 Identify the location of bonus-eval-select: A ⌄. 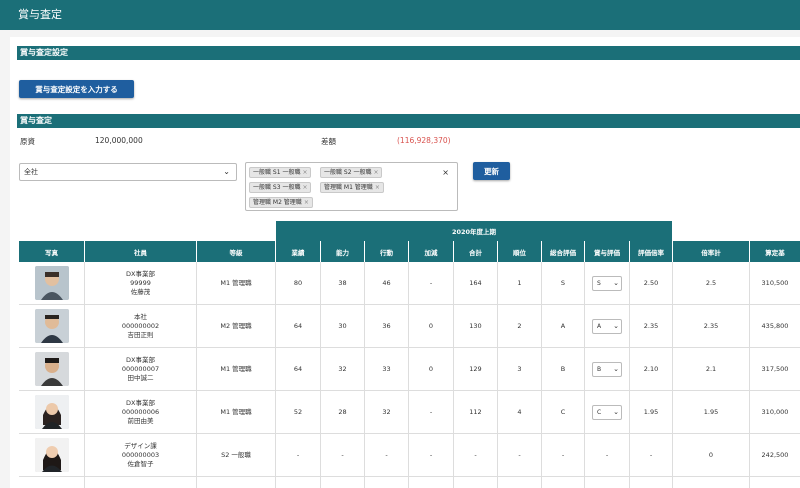
(607, 326).